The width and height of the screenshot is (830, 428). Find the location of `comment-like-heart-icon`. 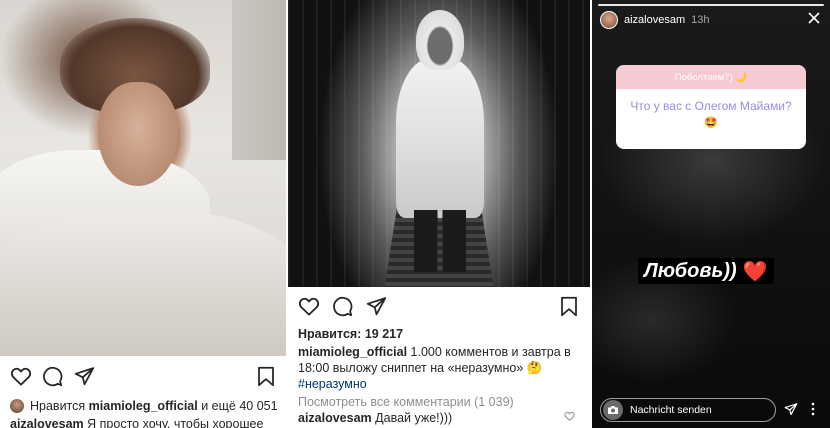

comment-like-heart-icon is located at coordinates (569, 416).